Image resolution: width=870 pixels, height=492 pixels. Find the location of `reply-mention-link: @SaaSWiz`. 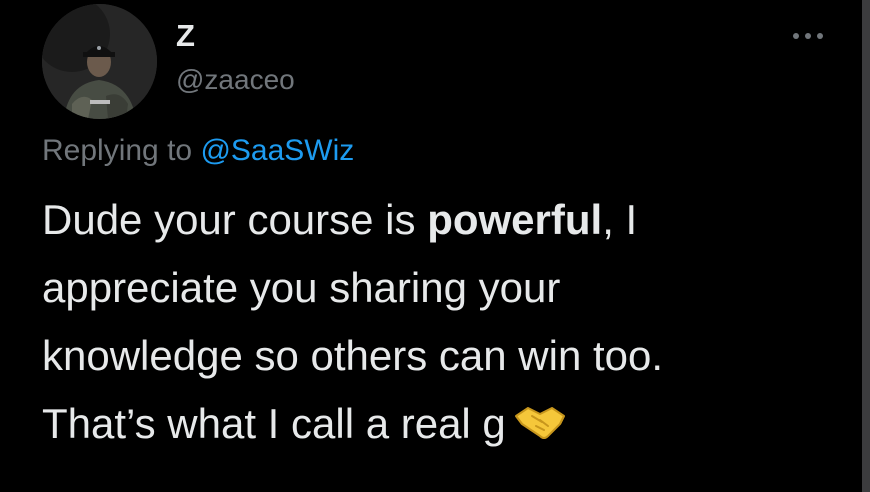

reply-mention-link: @SaaSWiz is located at coordinates (277, 150).